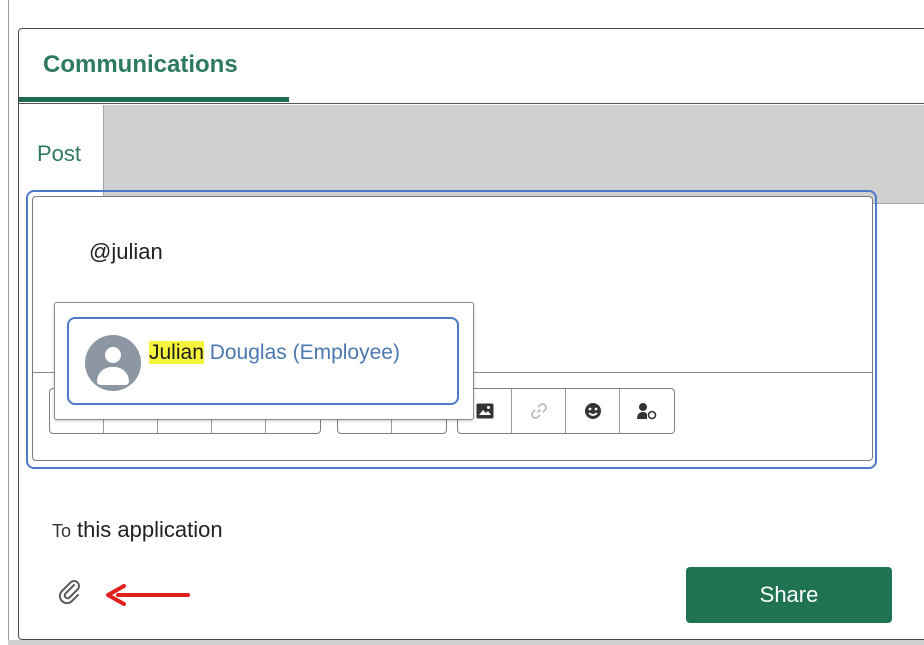  Describe the element at coordinates (113, 355) in the screenshot. I see `avatar-head` at that location.